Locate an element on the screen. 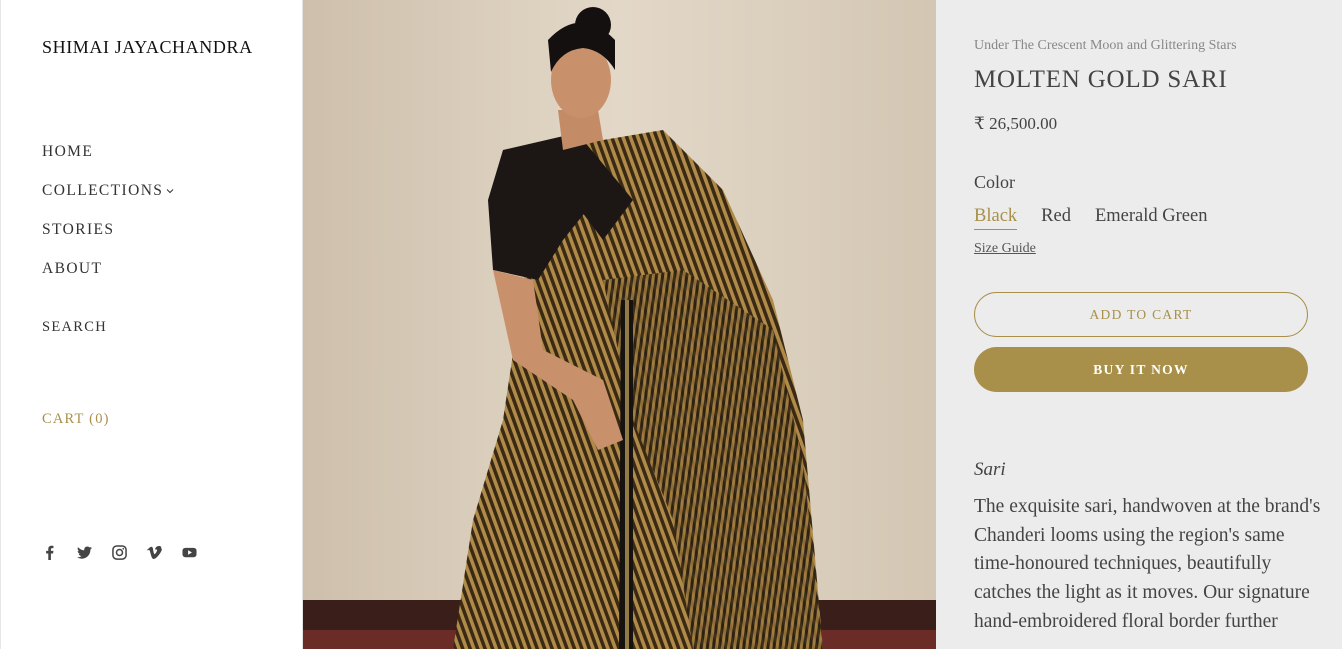 The image size is (1342, 649). youtube-icon is located at coordinates (189, 552).